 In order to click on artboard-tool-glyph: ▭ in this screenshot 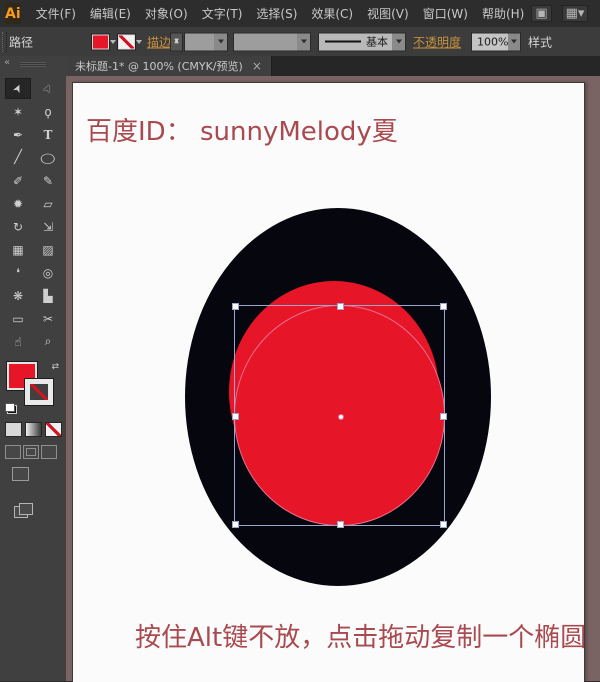, I will do `click(18, 318)`.